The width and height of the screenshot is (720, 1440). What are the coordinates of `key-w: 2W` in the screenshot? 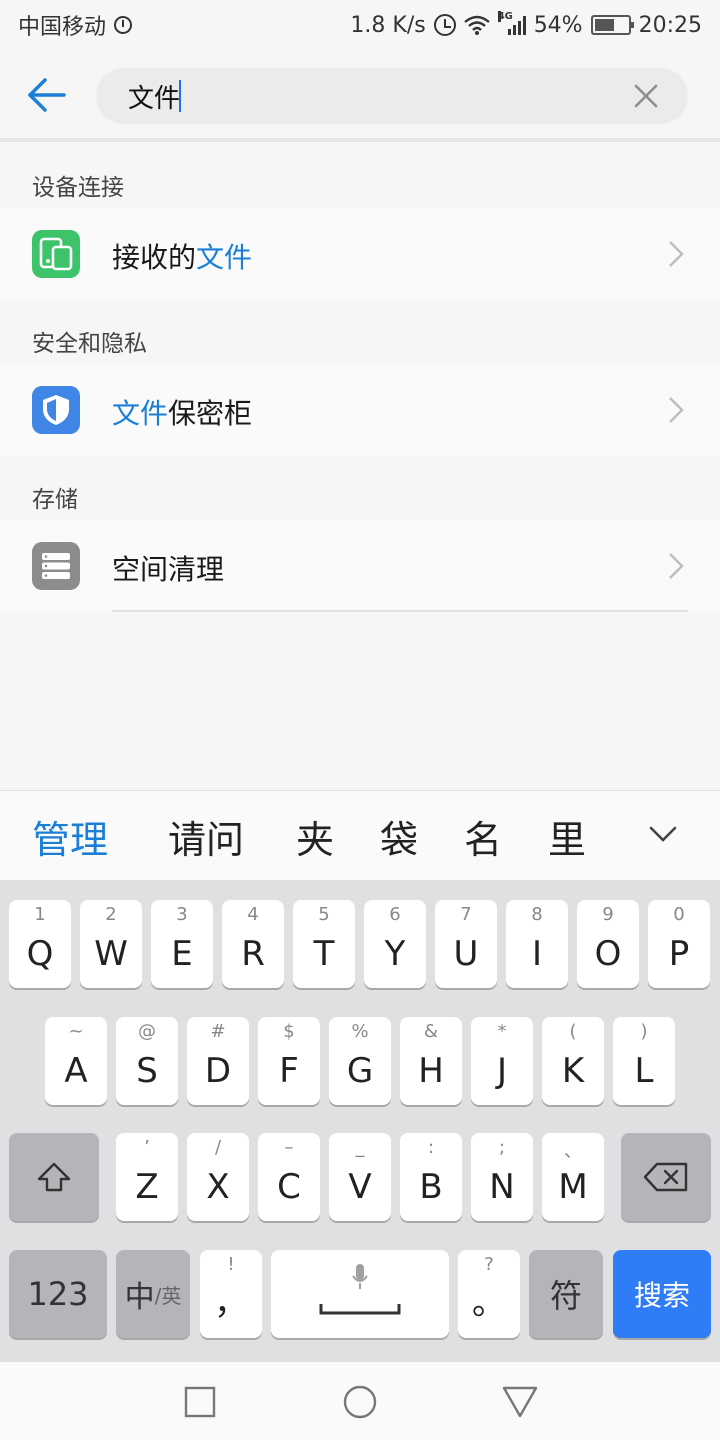 It's located at (111, 944).